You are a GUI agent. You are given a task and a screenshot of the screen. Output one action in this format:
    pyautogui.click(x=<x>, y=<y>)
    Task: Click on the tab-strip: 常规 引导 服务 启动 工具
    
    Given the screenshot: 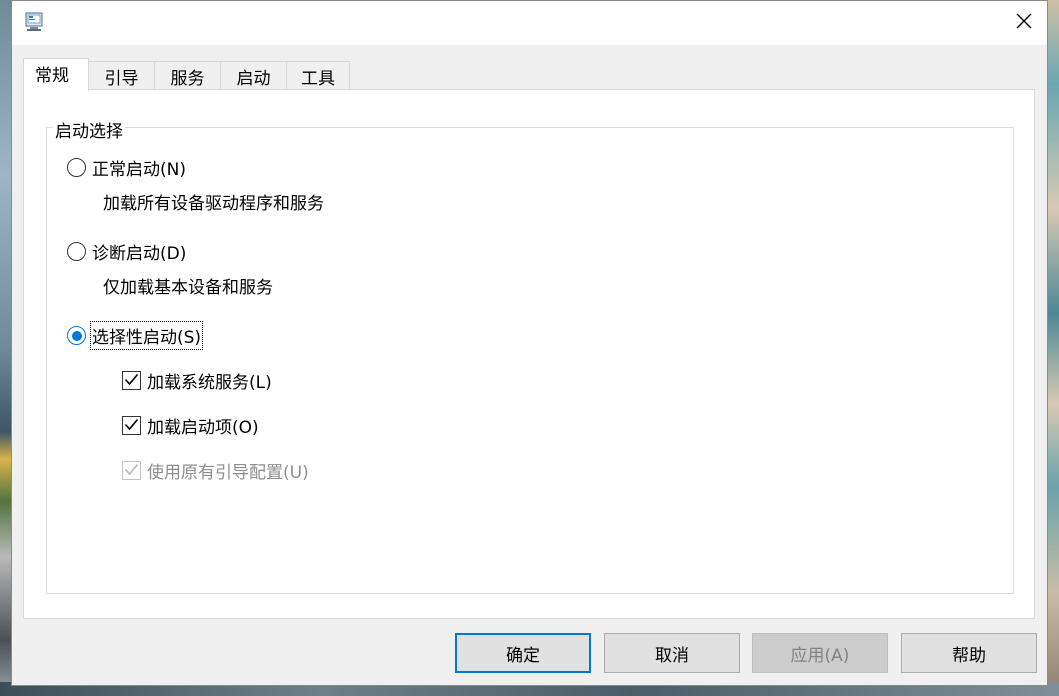 What is the action you would take?
    pyautogui.click(x=186, y=74)
    